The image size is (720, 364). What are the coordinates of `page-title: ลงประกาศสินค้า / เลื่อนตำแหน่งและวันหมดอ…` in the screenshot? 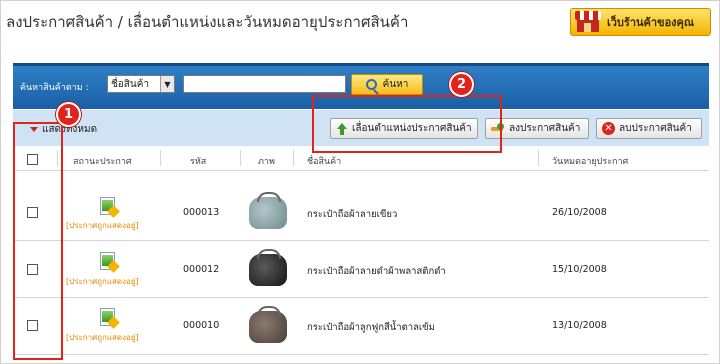 It's located at (207, 22).